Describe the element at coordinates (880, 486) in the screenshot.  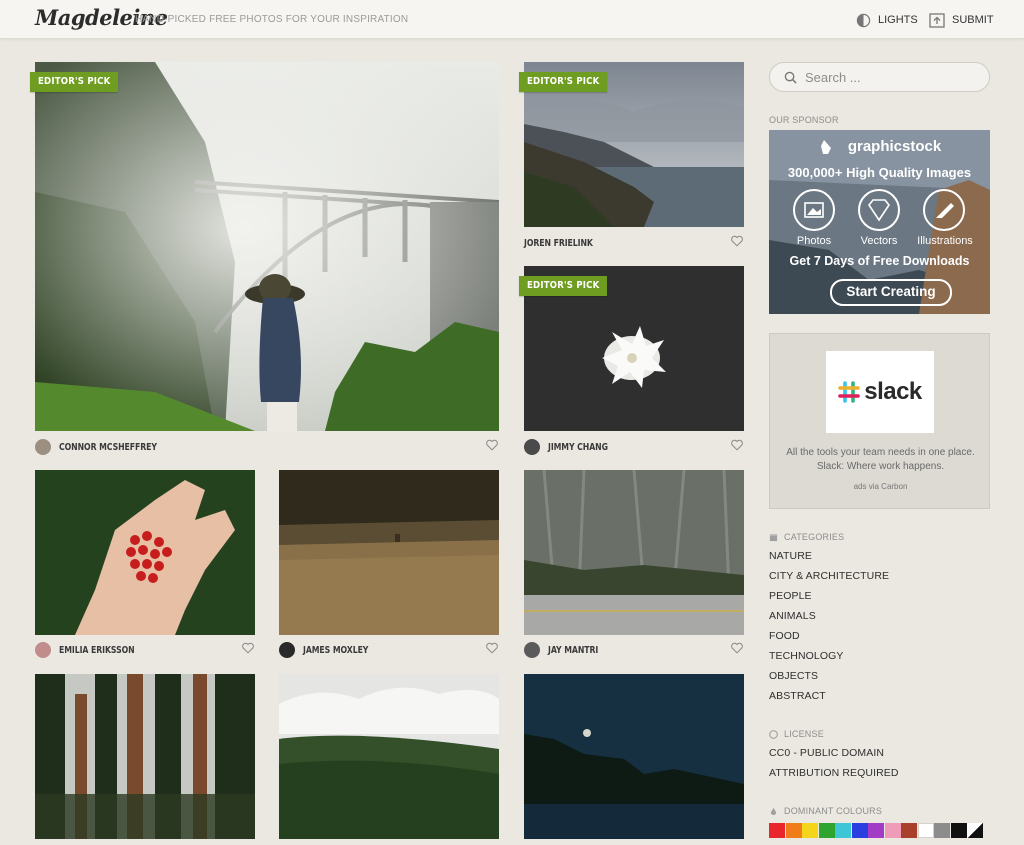
I see `carbon-ad-via: ads via Carbon` at that location.